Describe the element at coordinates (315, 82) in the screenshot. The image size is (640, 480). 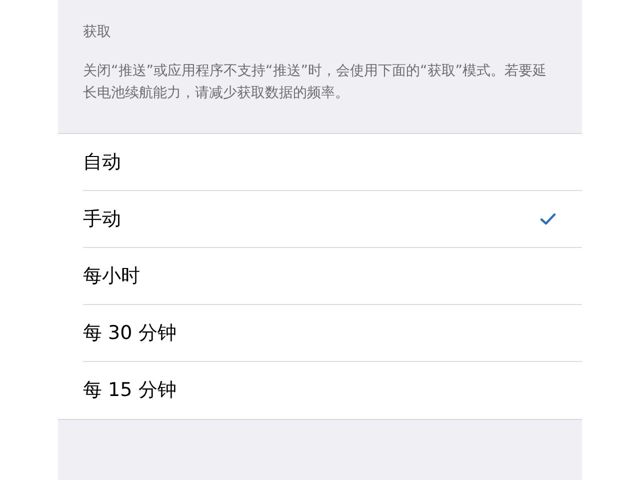
I see `section-description: 关闭“推送”或应用程序不支持“推送”时，会使用下面的“获取”模式。若要延长电池续航能力，请减少获取数据的频率。` at that location.